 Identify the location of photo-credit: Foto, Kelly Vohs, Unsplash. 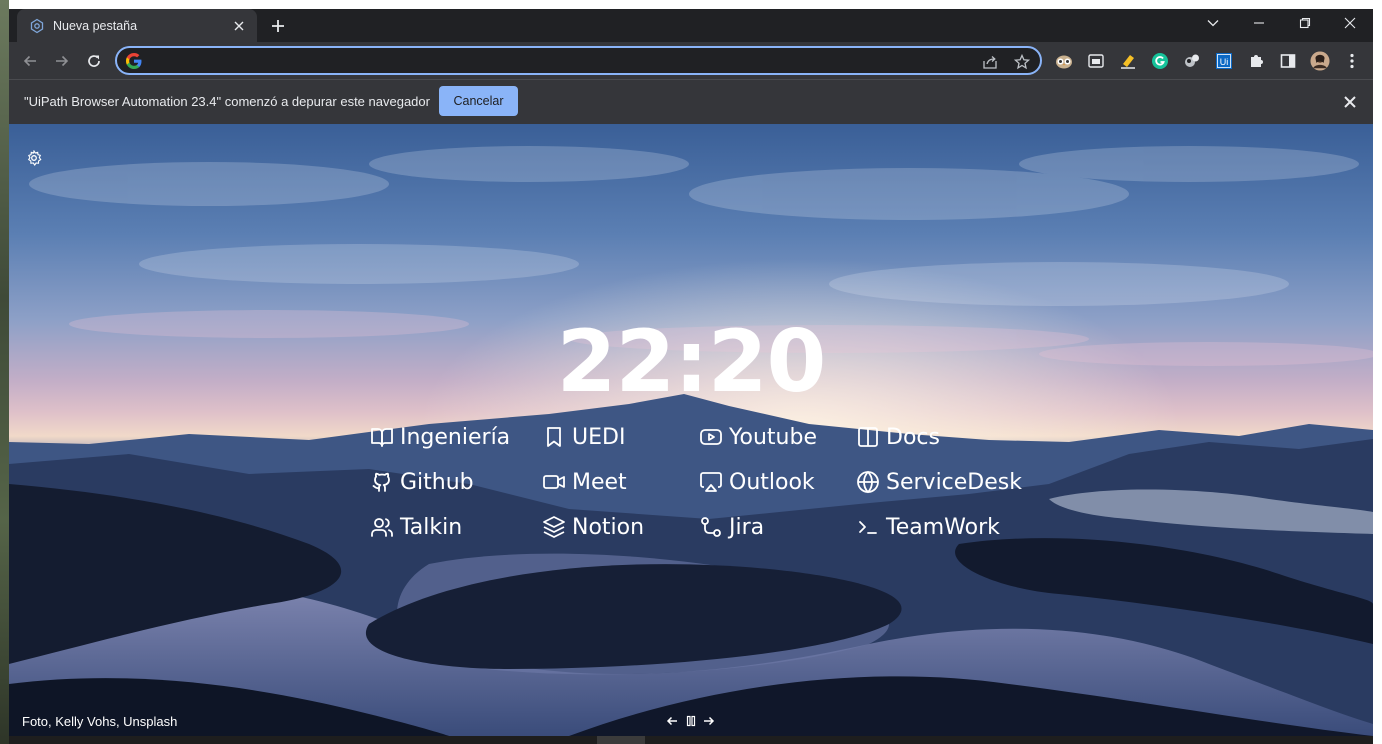
(100, 721).